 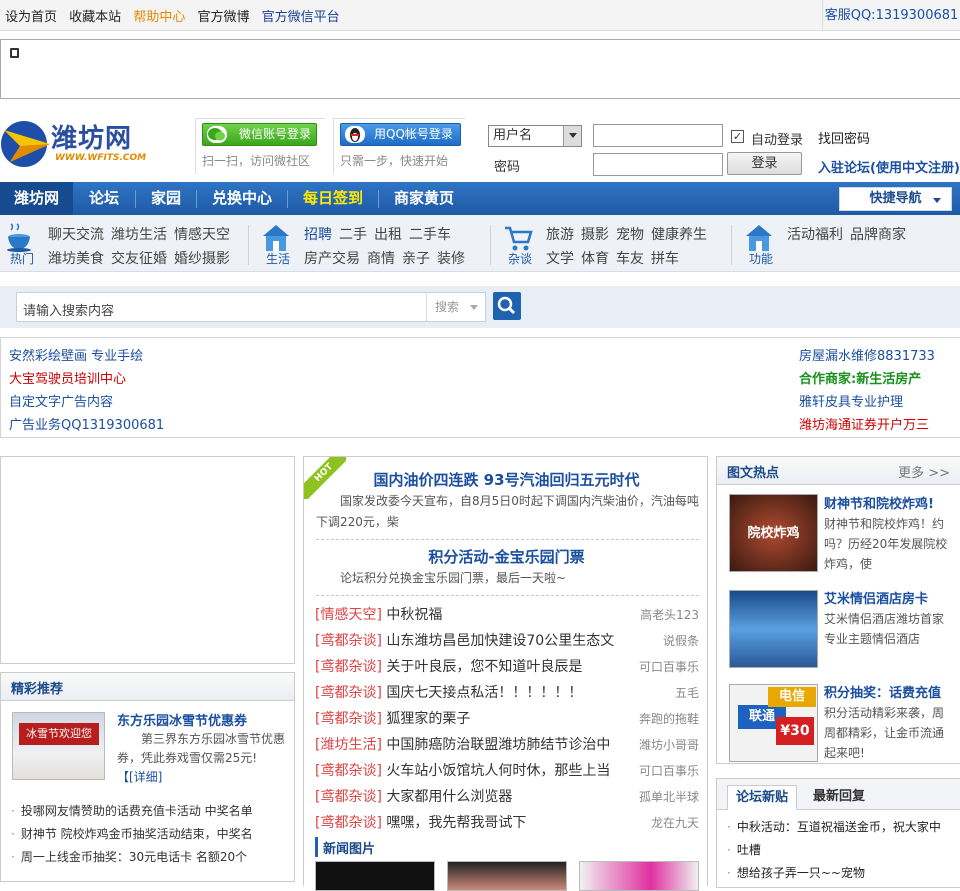 What do you see at coordinates (104, 198) in the screenshot?
I see `nav-item-forum: 论坛` at bounding box center [104, 198].